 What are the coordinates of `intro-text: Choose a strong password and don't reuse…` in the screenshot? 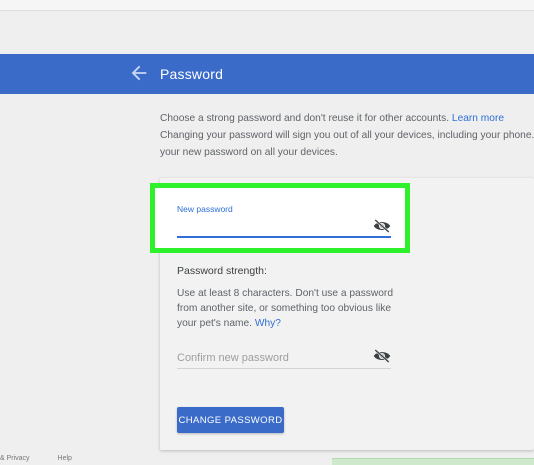 It's located at (347, 135).